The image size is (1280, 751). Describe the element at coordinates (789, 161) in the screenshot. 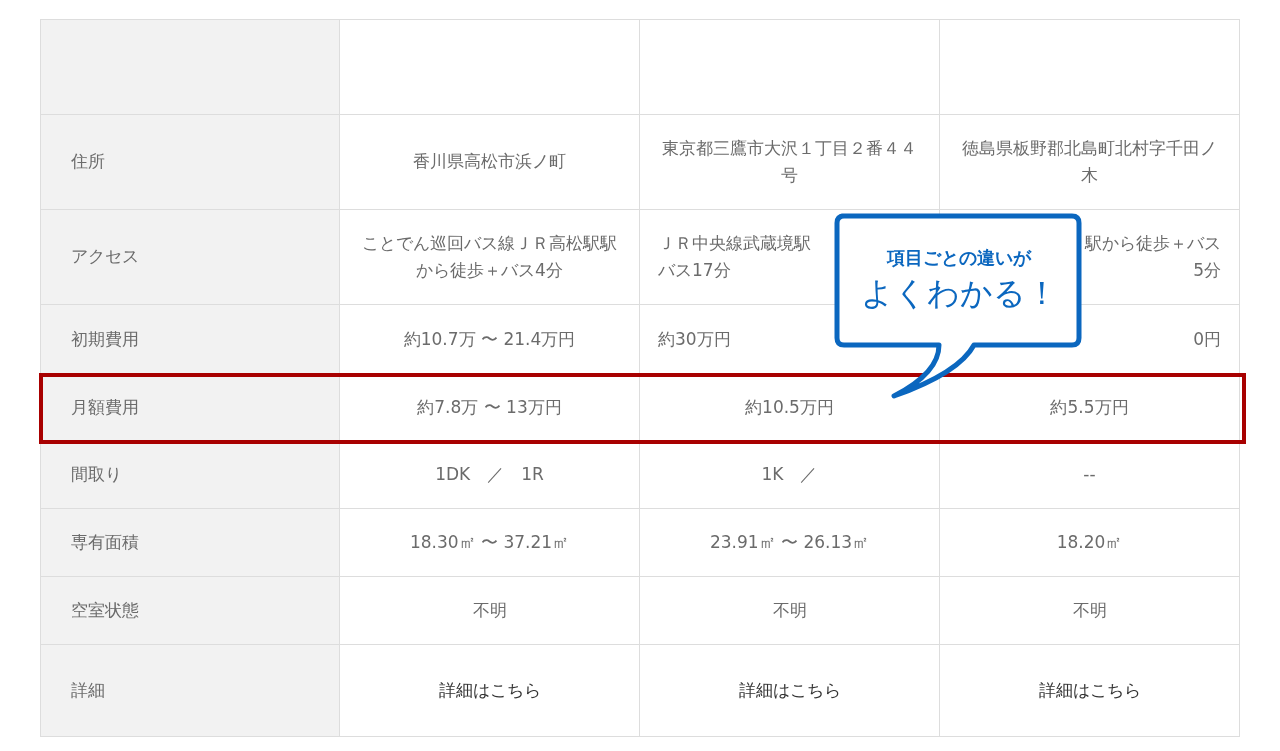

I see `table-cell-text: 東京都三鷹市大沢１丁目２番４４号` at that location.